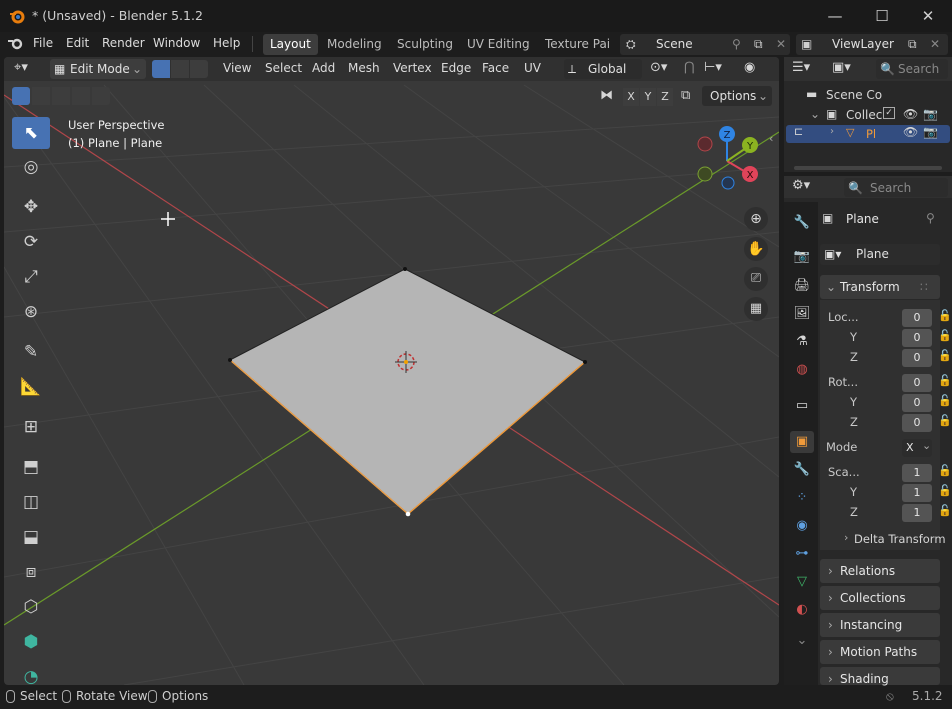 Image resolution: width=952 pixels, height=709 pixels. Describe the element at coordinates (98, 69) in the screenshot. I see `mode-dropdown: ▦ Edit Mode ⌄` at that location.